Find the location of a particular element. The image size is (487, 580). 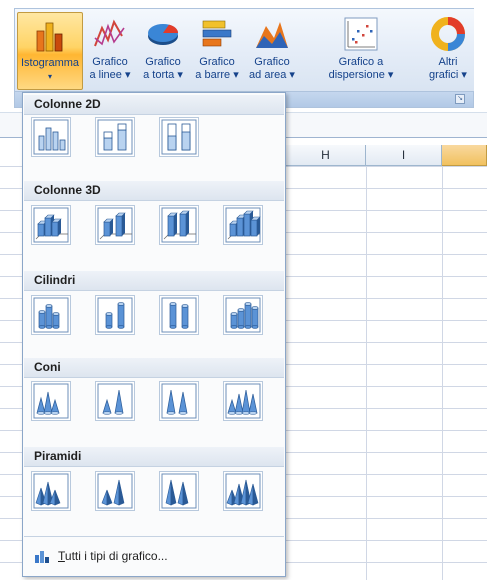

altri-grafici-label1: Altri is located at coordinates (448, 62).